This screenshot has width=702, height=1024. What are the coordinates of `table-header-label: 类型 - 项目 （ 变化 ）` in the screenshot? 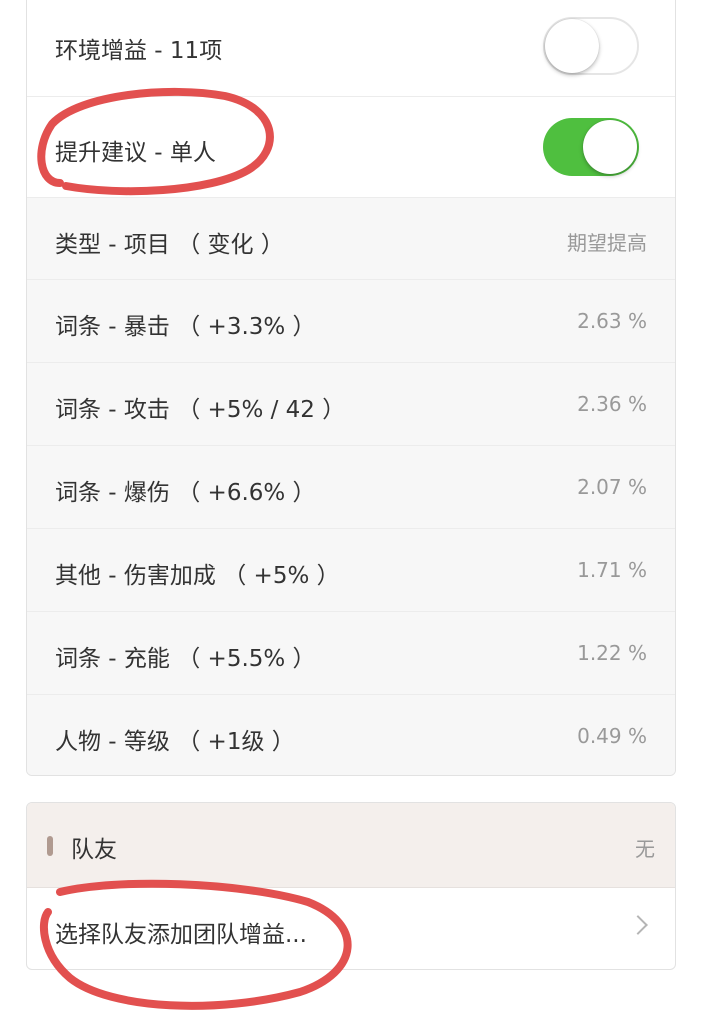 It's located at (169, 245).